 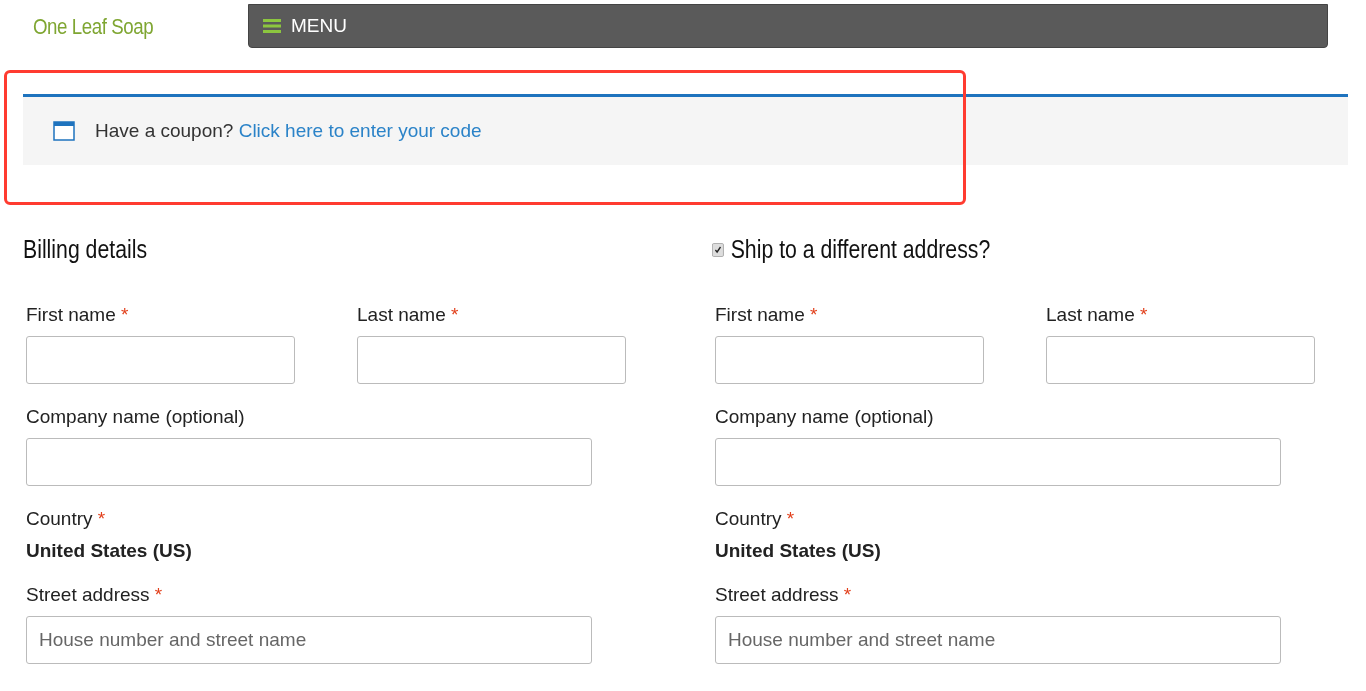 What do you see at coordinates (860, 249) in the screenshot?
I see `section-title: Ship to a different address?` at bounding box center [860, 249].